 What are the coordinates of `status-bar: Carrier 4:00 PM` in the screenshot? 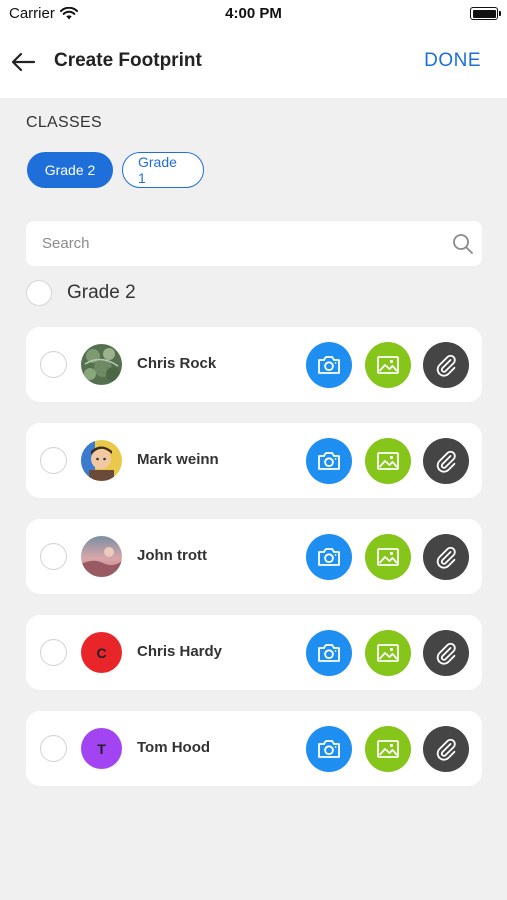 It's located at (253, 13).